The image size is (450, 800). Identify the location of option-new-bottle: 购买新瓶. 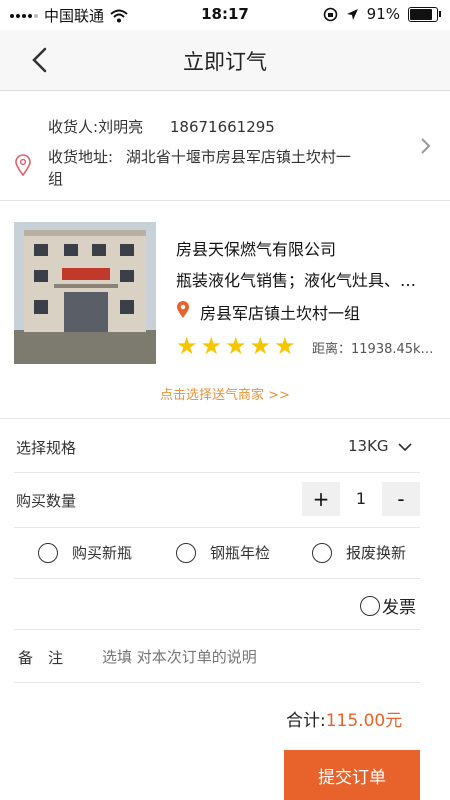
(85, 552).